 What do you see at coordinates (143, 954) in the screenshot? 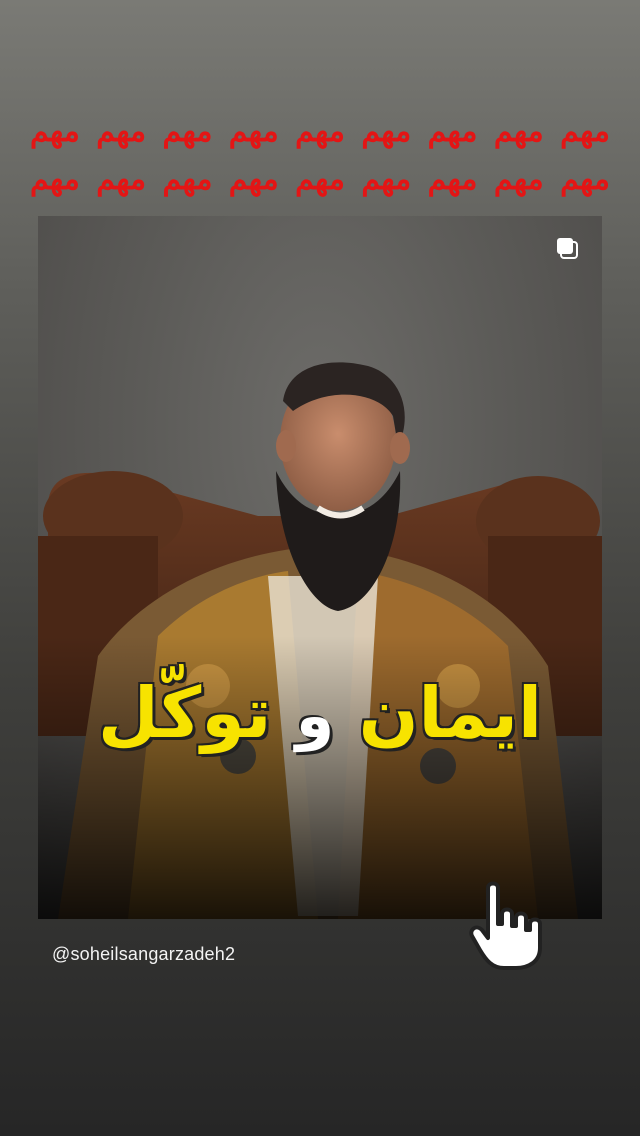
I see `account-handle-link: @soheilsangarzadeh2` at bounding box center [143, 954].